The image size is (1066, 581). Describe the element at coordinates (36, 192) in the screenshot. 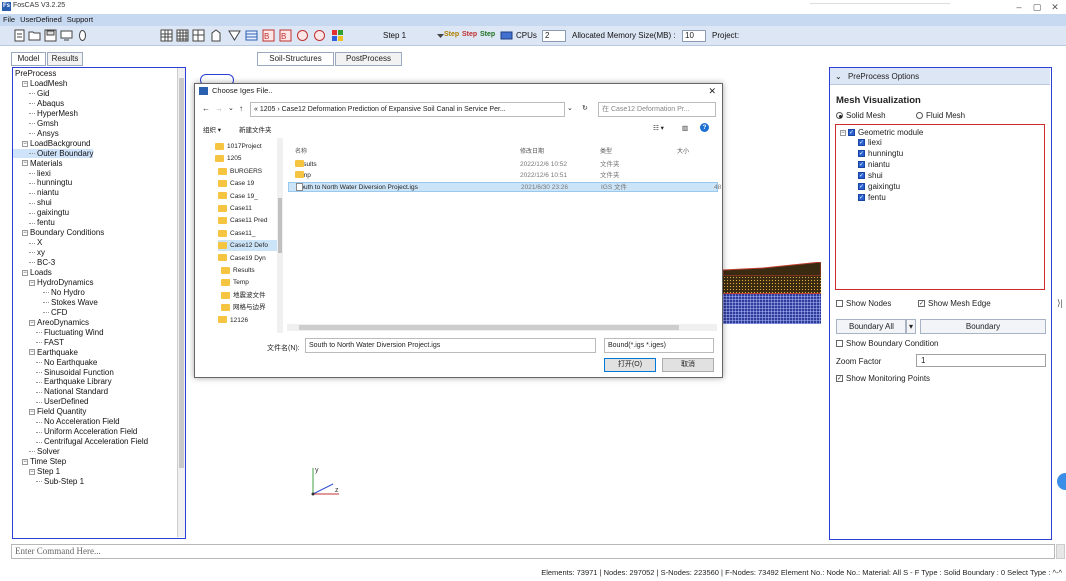

I see `tree-item: niantu` at that location.